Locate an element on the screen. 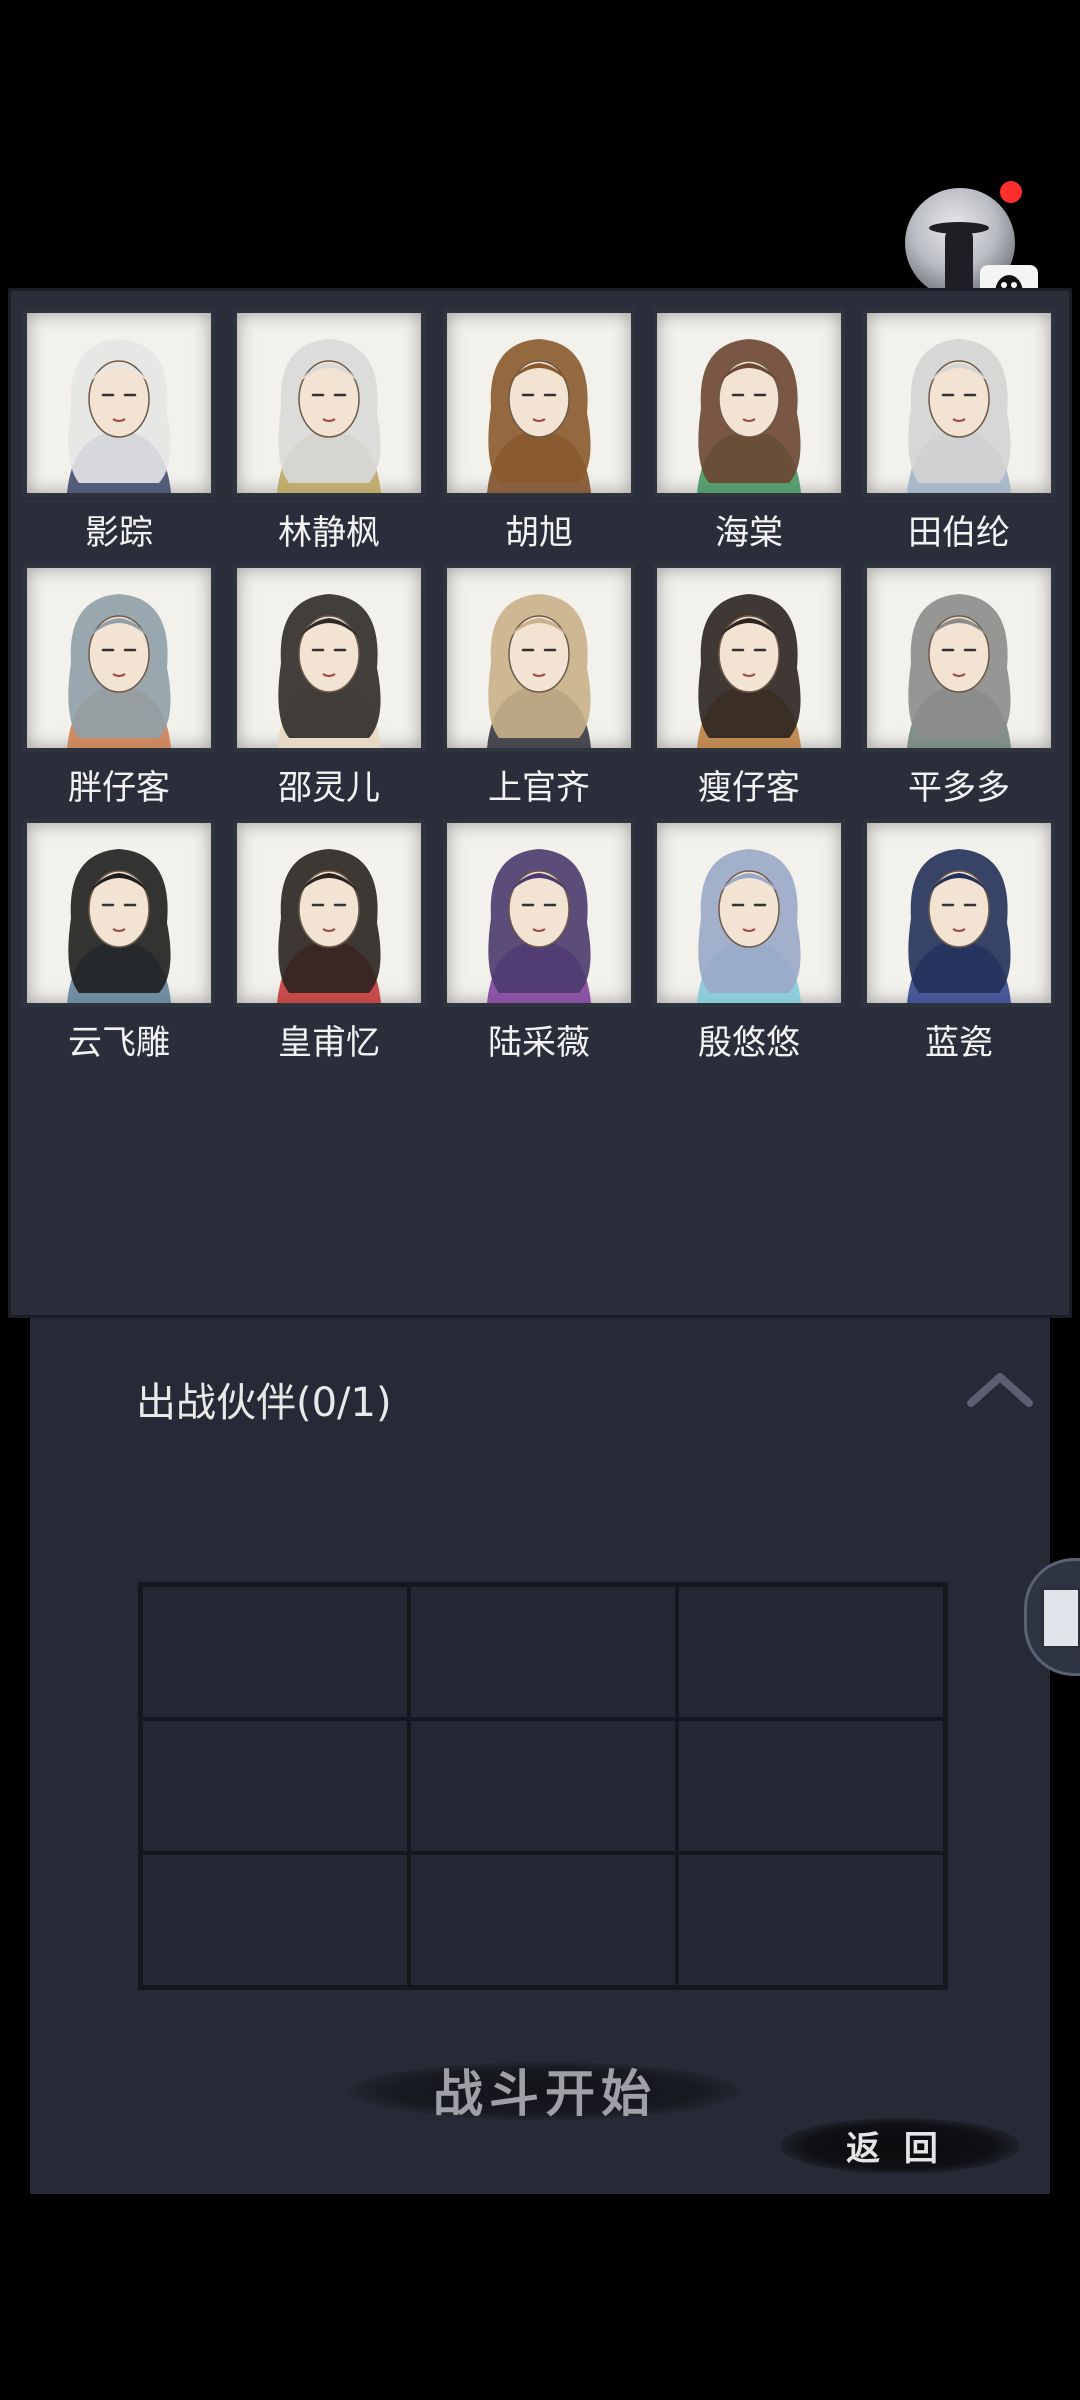 The image size is (1080, 2400). character-name: 蓝瓷 is located at coordinates (959, 1043).